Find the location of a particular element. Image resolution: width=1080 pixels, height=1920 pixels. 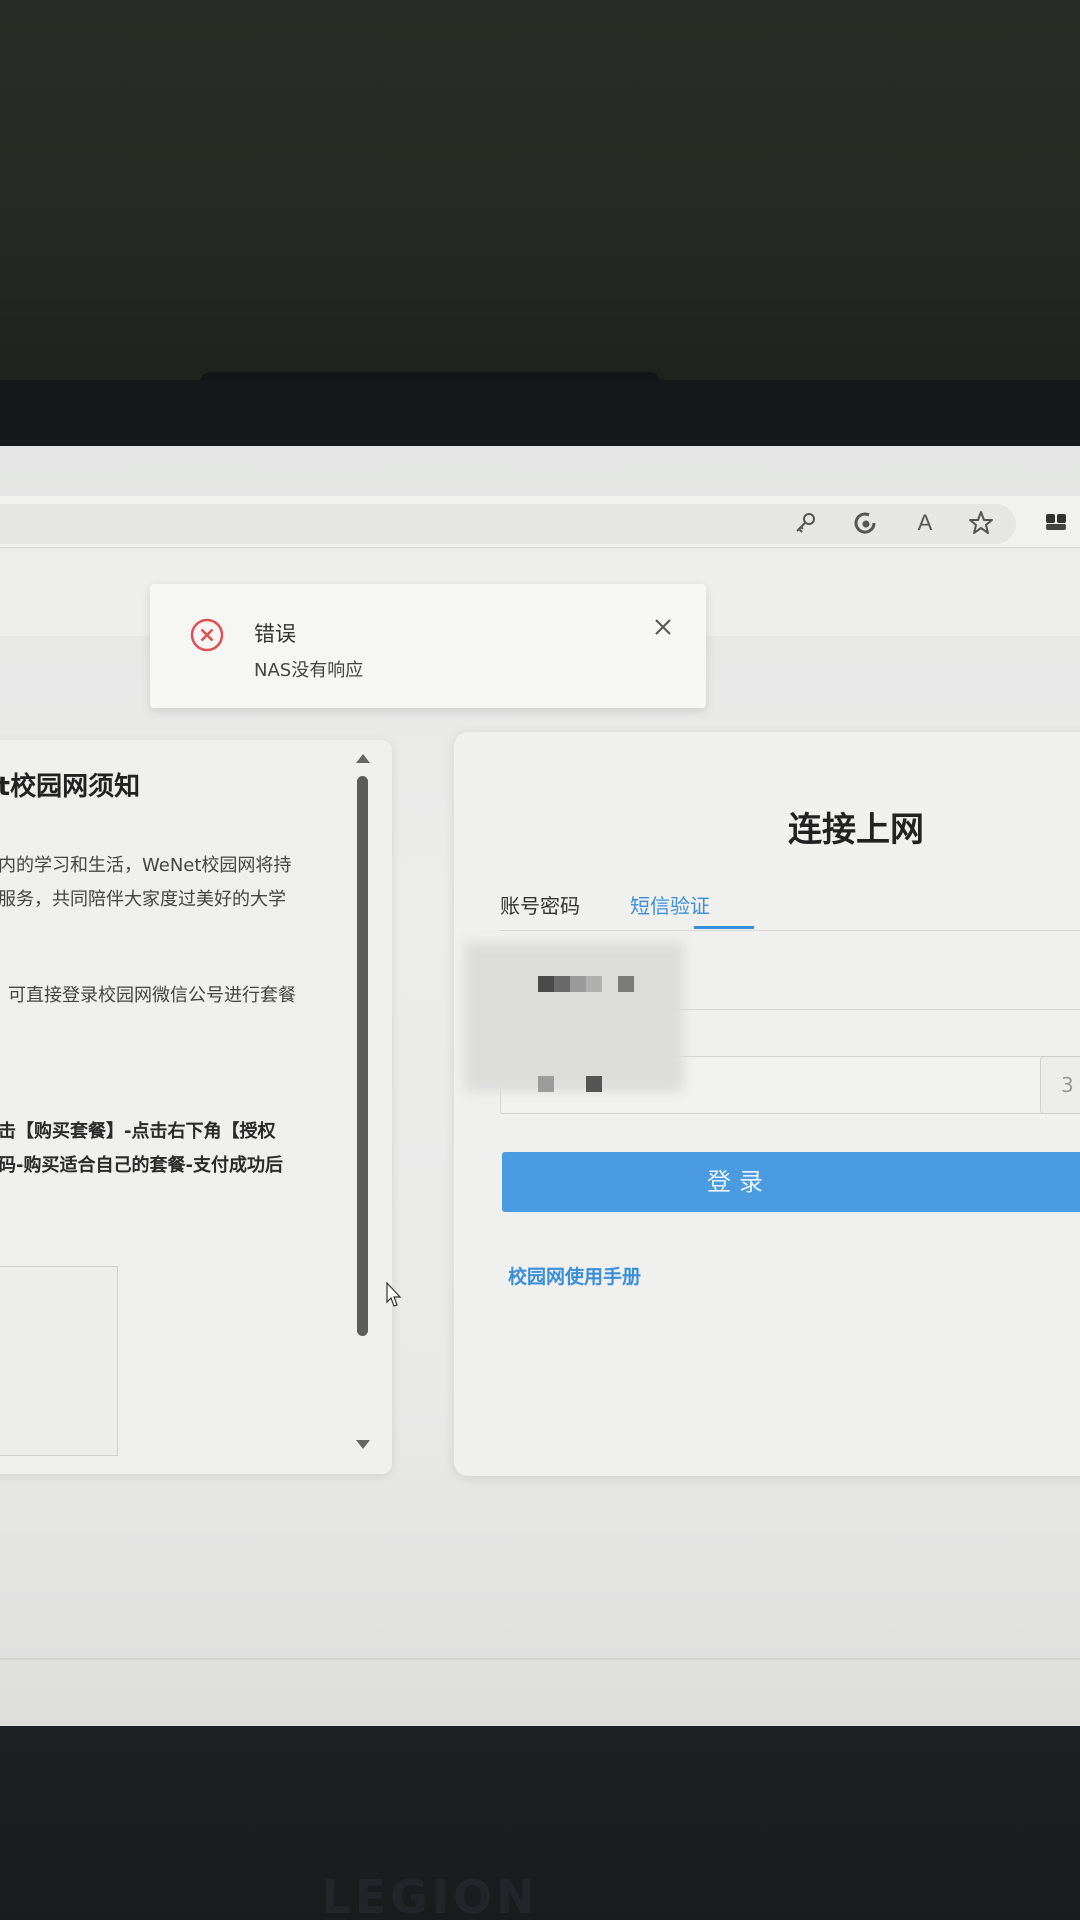

scrollbar-thumb is located at coordinates (362, 1056).